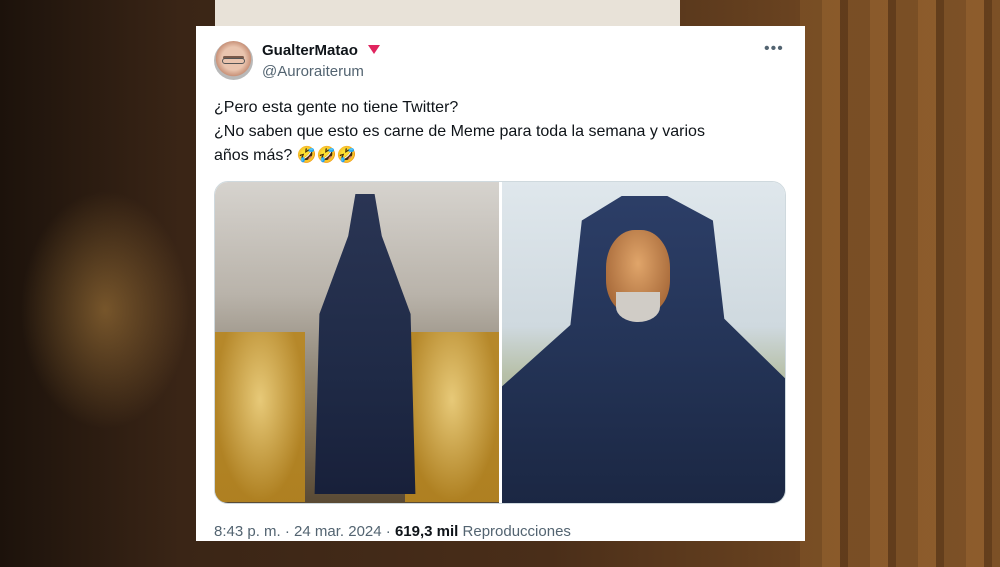 This screenshot has height=567, width=1000. I want to click on display-name: GualterMatao, so click(310, 50).